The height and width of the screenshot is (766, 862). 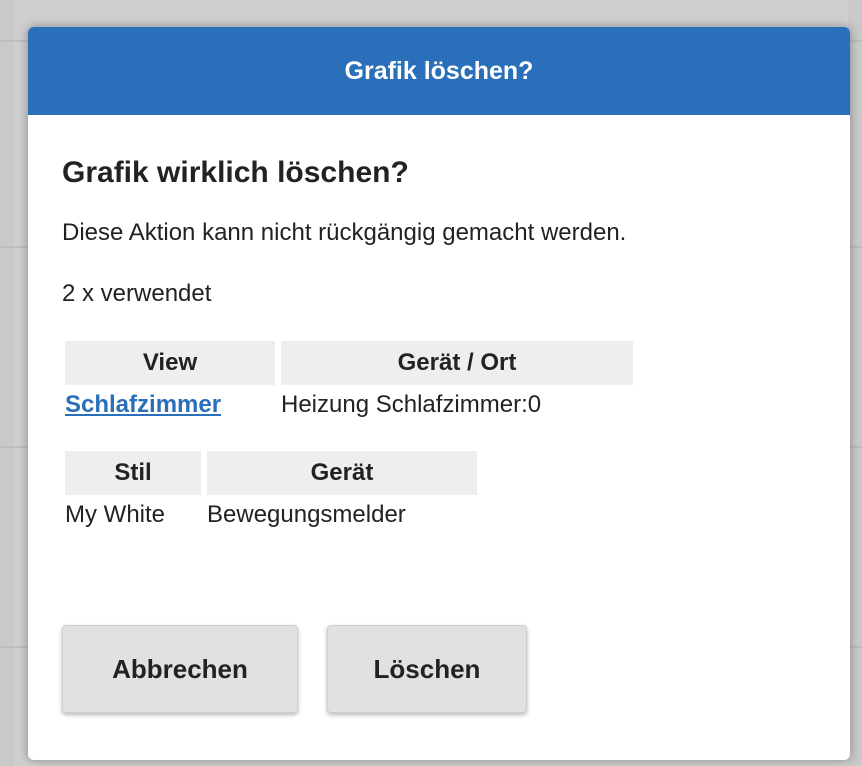 I want to click on delete-button: Löschen, so click(x=427, y=669).